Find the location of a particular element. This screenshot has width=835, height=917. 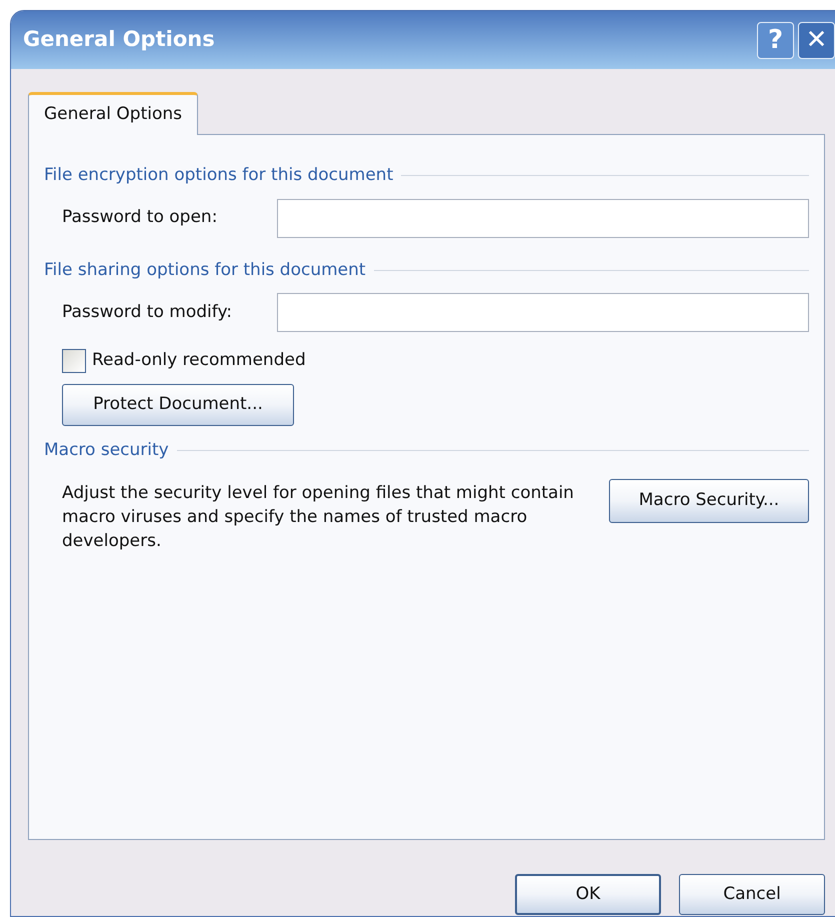

field-label: Password to modify: is located at coordinates (147, 312).